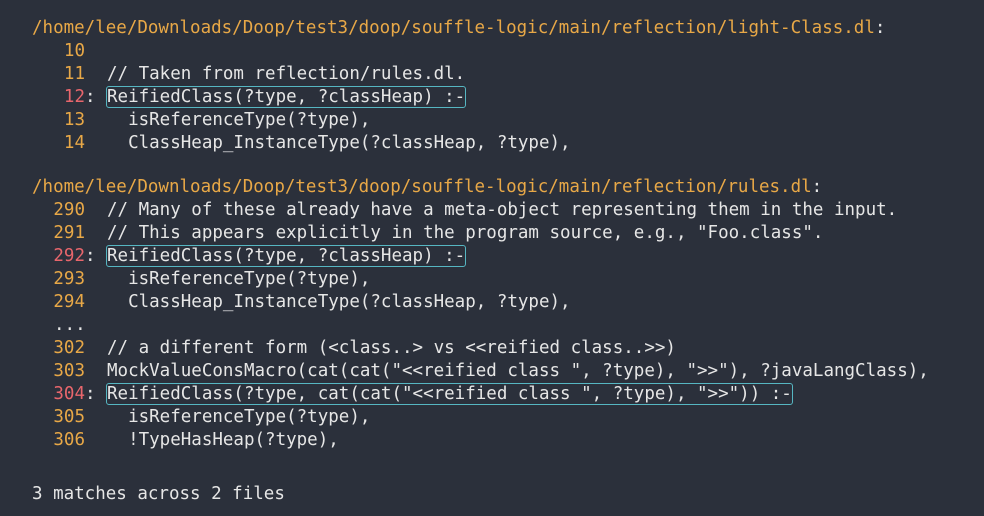  What do you see at coordinates (508, 417) in the screenshot?
I see `context-line: 305 isReferenceType(?type),` at bounding box center [508, 417].